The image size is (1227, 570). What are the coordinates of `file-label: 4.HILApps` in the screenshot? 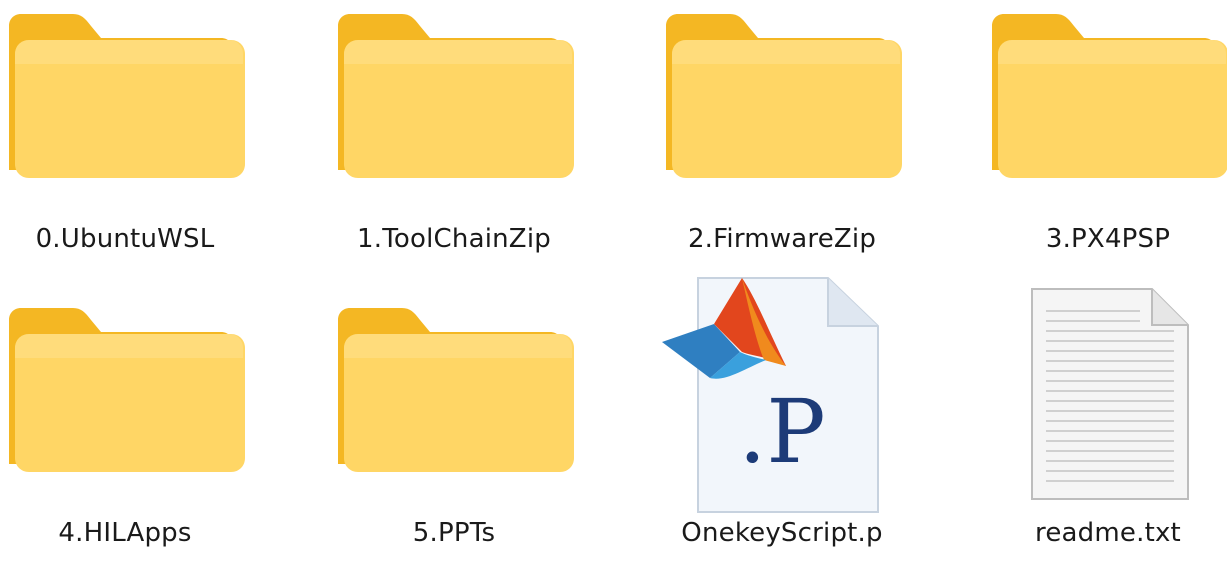 It's located at (125, 533).